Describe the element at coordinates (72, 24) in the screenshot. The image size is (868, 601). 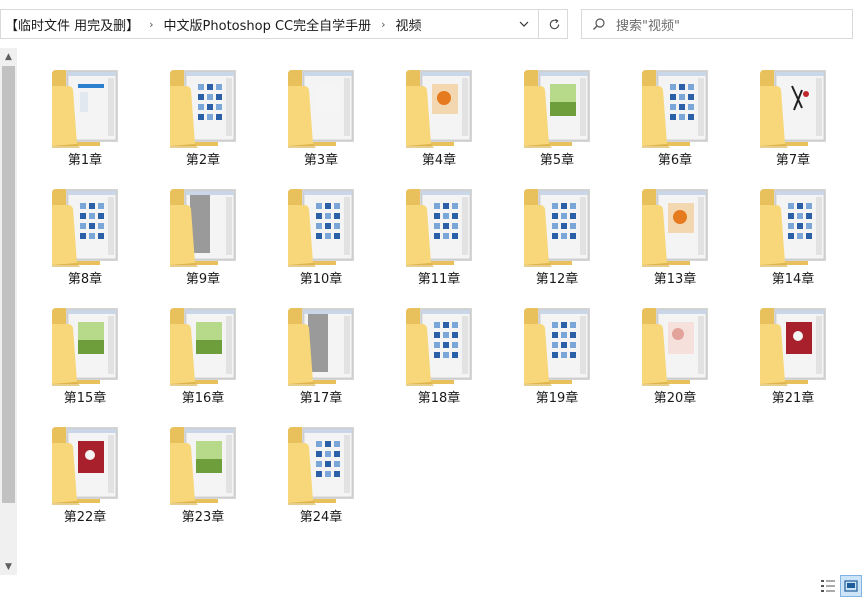
I see `breadcrumb-item-temp: 【临时文件 用完及删】` at that location.